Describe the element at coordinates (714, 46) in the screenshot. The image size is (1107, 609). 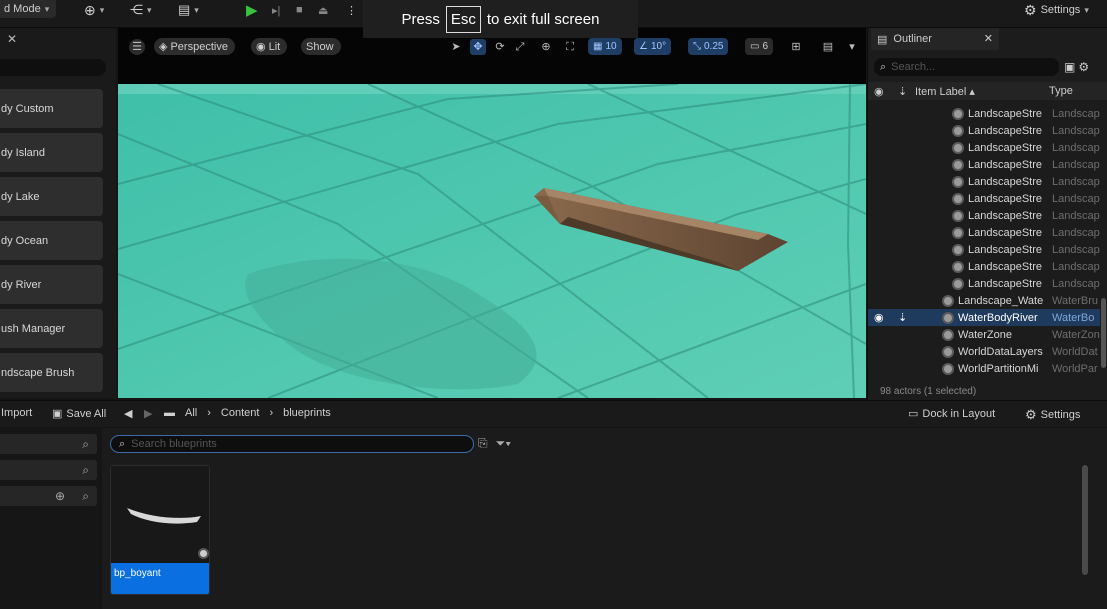
I see `scale-snap-value: 0.25` at that location.